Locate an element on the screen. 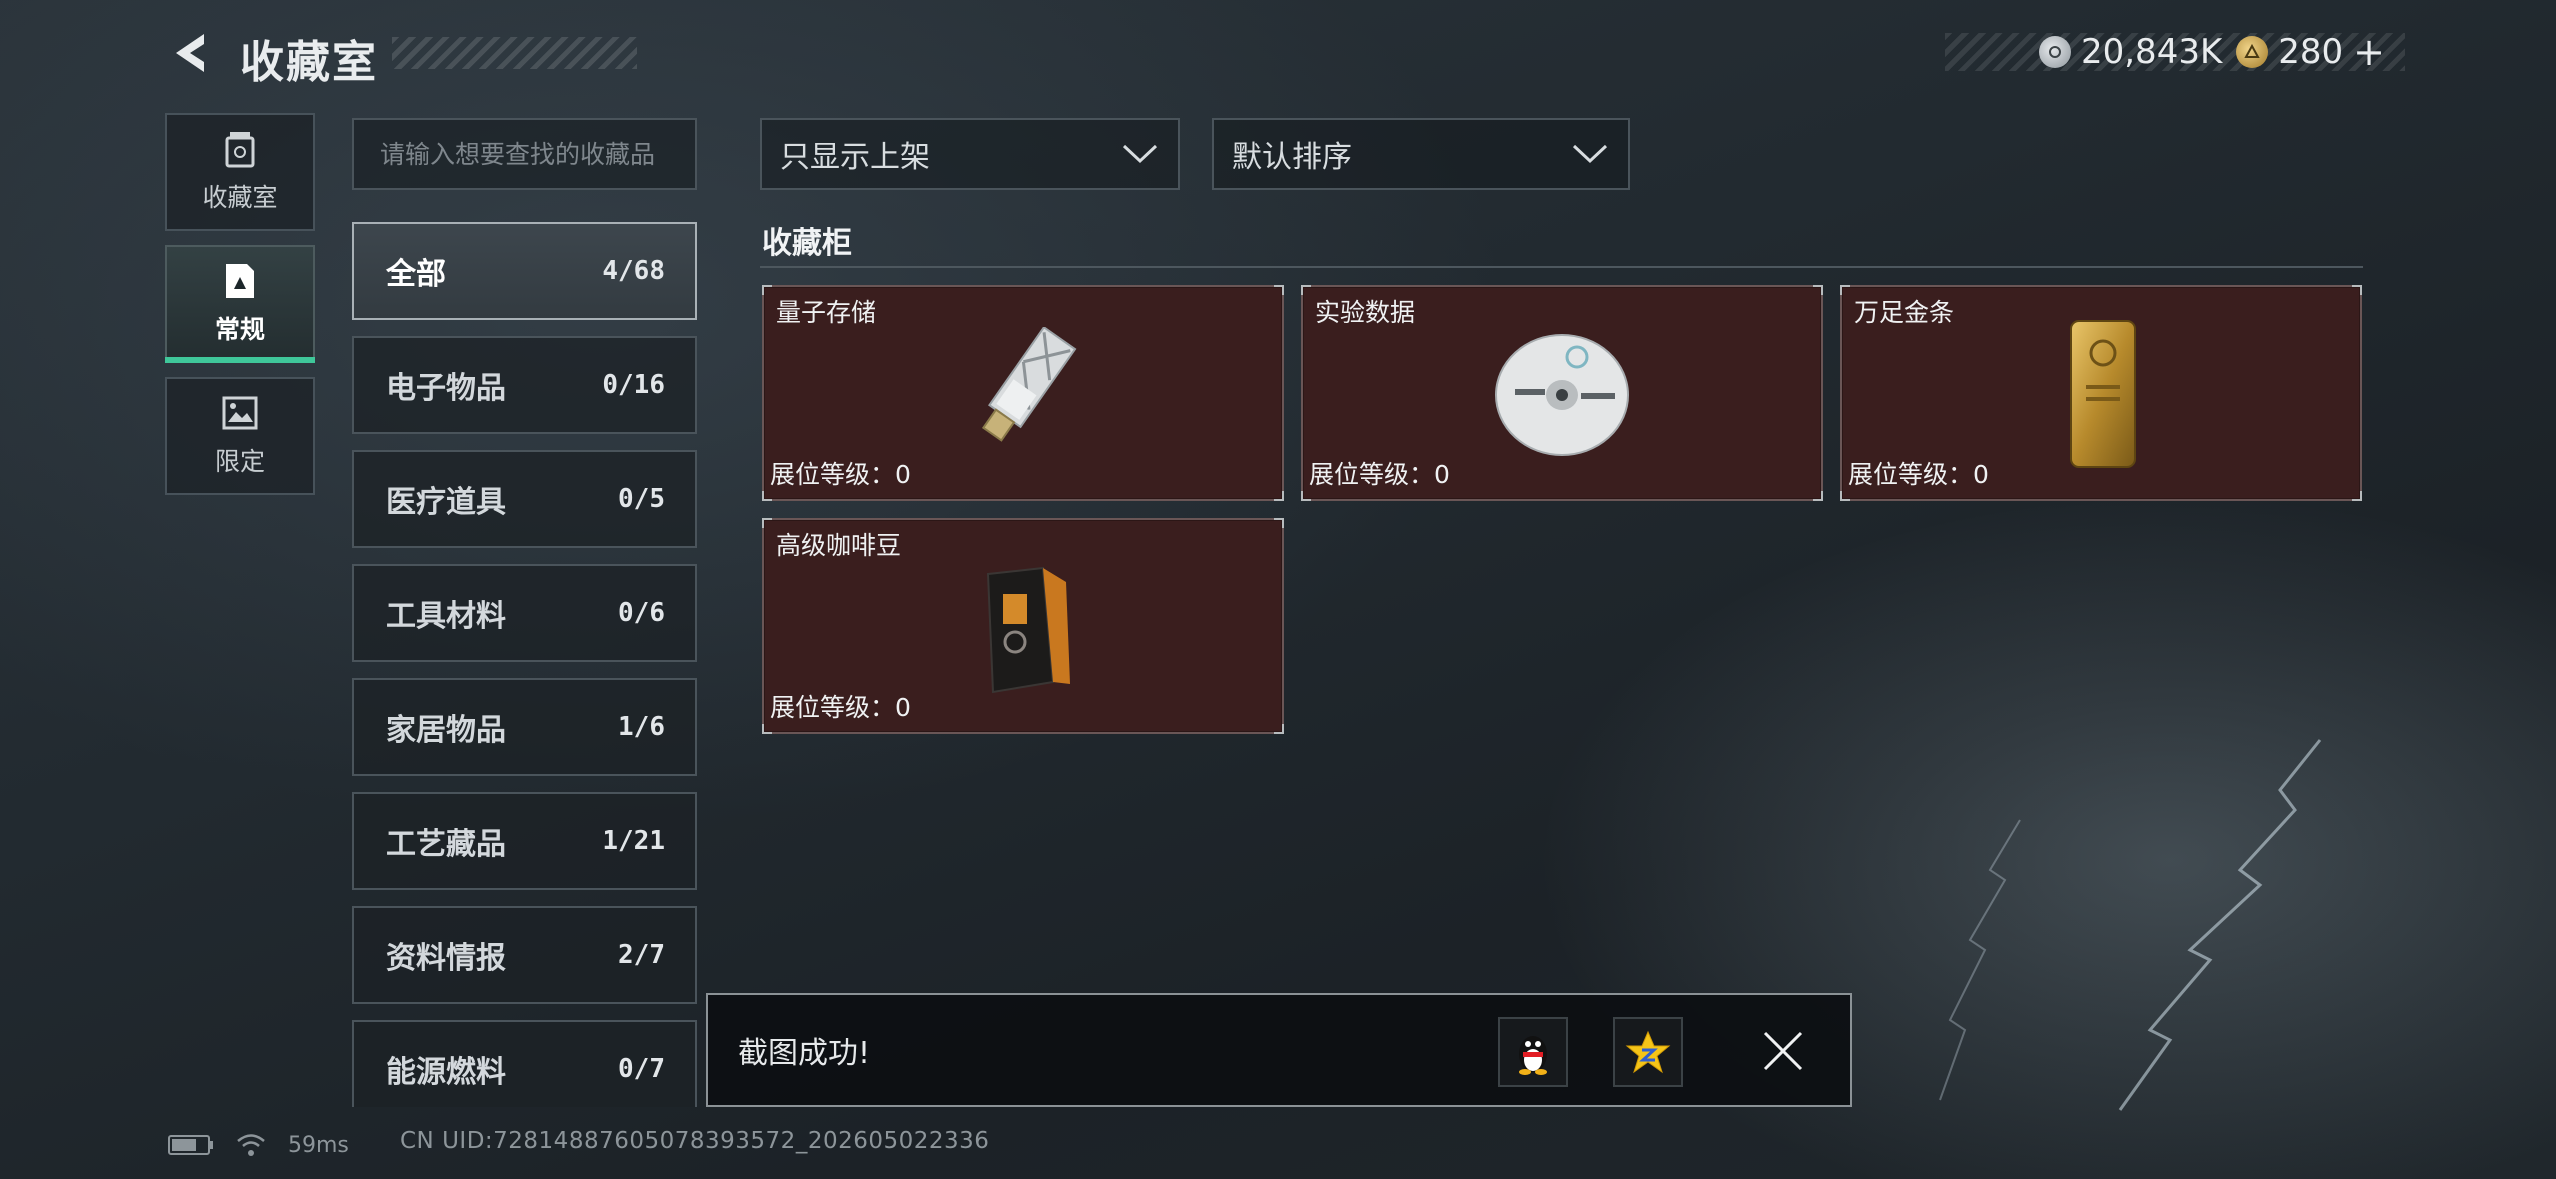 The height and width of the screenshot is (1179, 2556). status-bar: 59ms is located at coordinates (258, 1145).